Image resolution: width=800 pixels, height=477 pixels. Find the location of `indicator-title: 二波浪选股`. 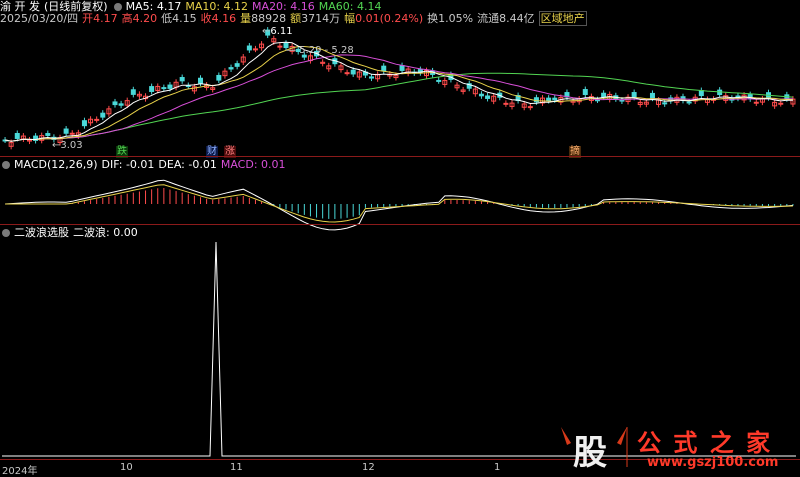

indicator-title: 二波浪选股 is located at coordinates (41, 232).